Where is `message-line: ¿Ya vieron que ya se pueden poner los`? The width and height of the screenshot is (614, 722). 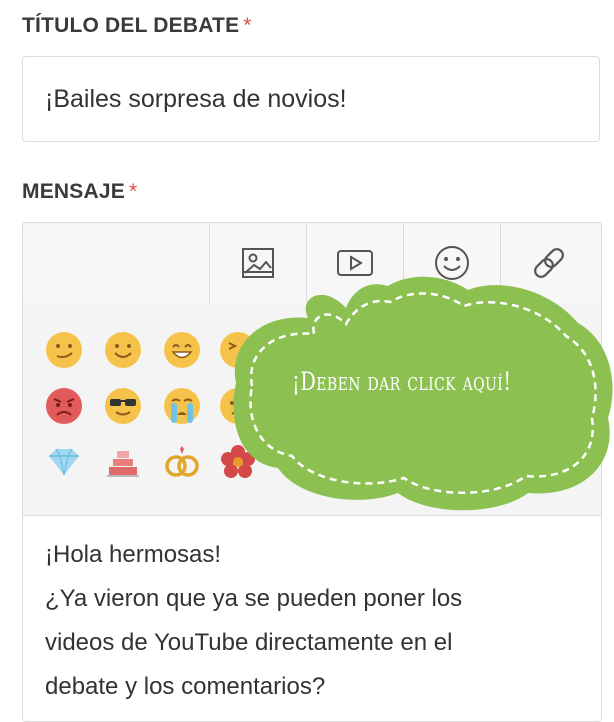
message-line: ¿Ya vieron que ya se pueden poner los is located at coordinates (254, 598).